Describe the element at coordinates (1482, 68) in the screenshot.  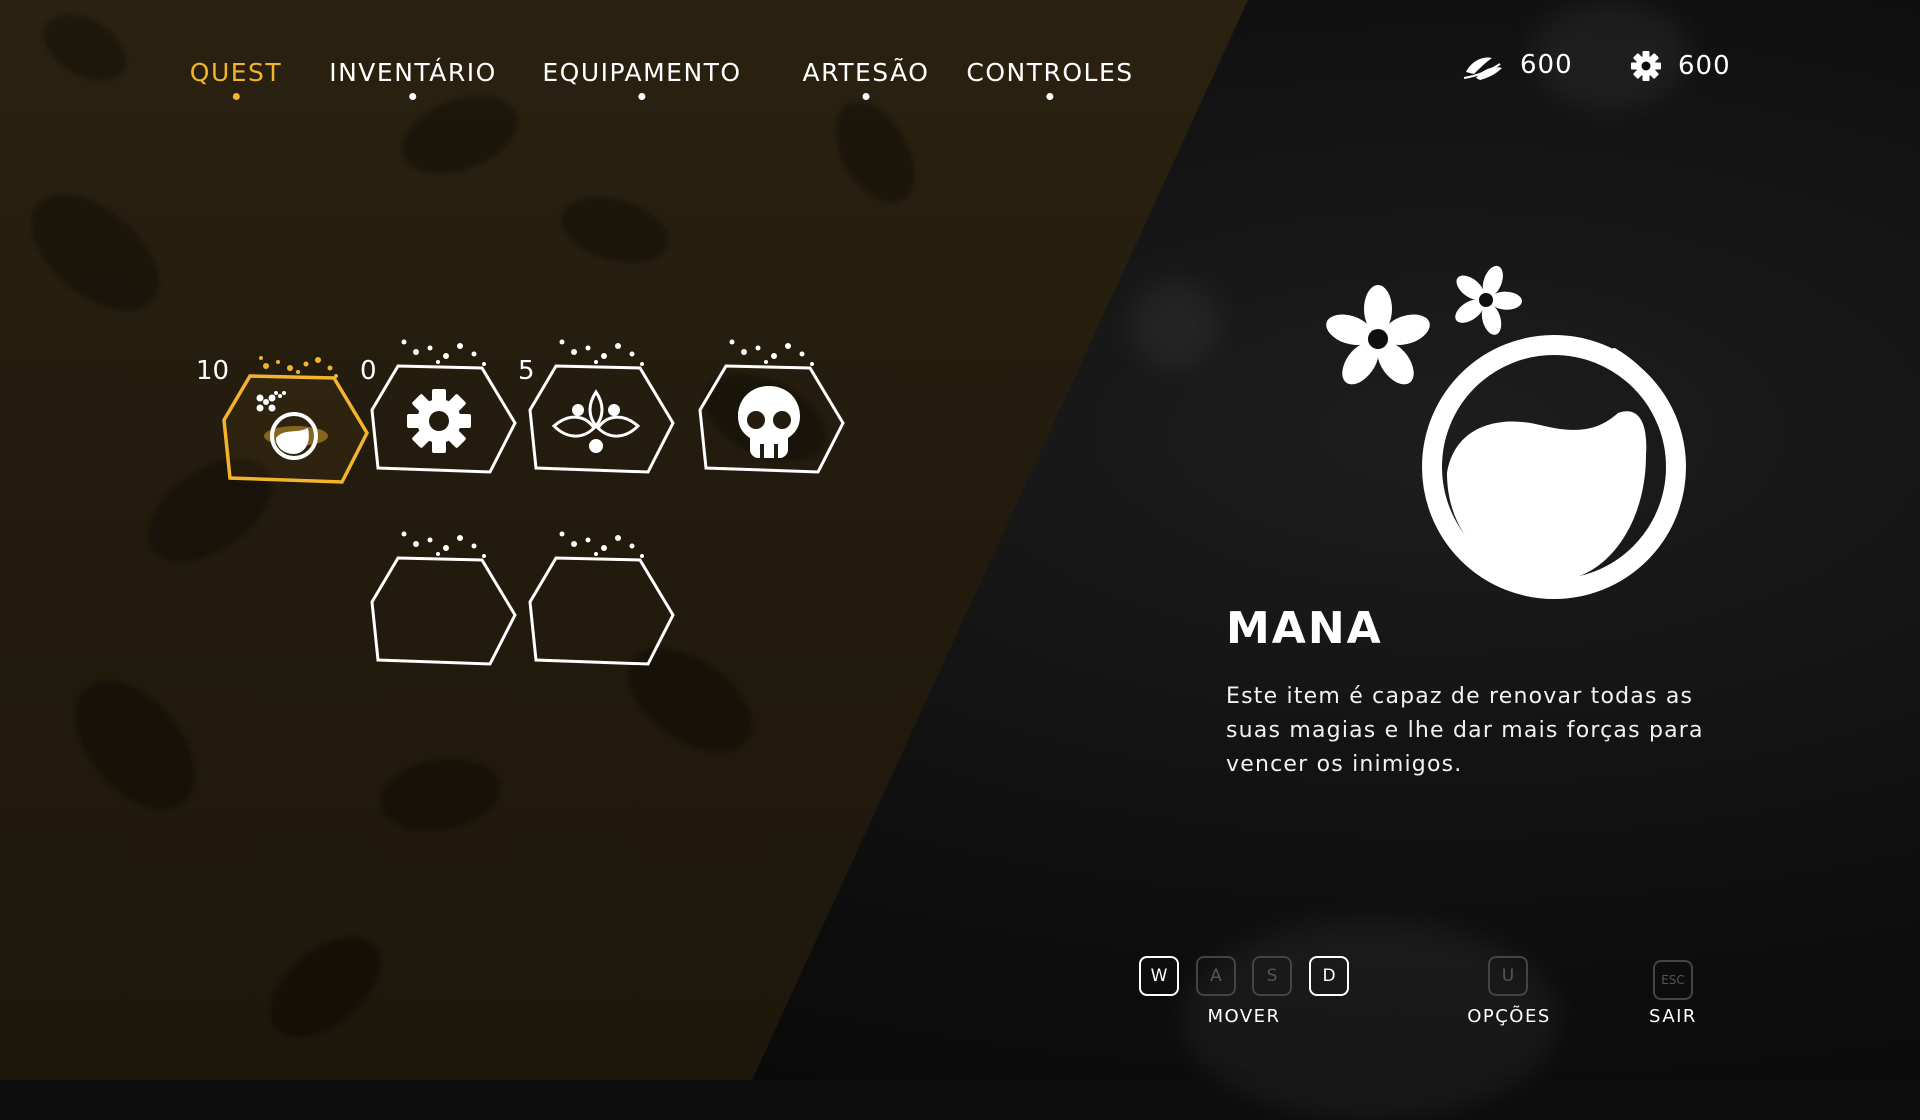
I see `leaves-icon` at that location.